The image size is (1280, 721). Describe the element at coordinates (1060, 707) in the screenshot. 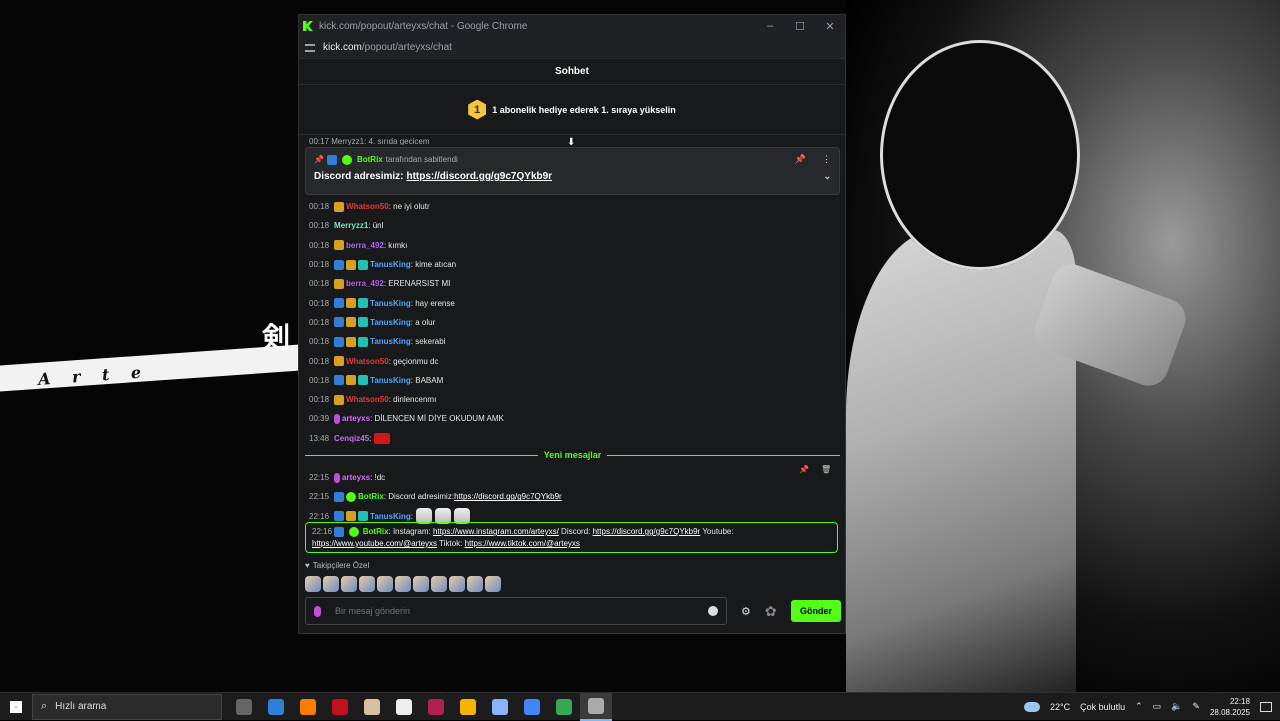

I see `weather-temp: 22°C` at that location.